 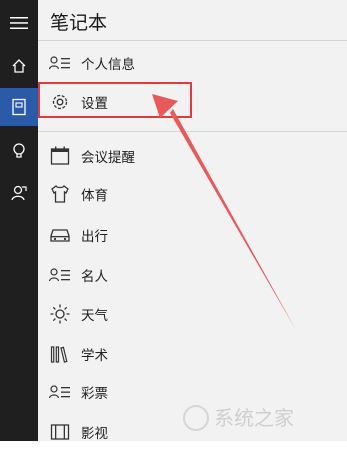 I want to click on lightbulb-button, so click(x=19, y=151).